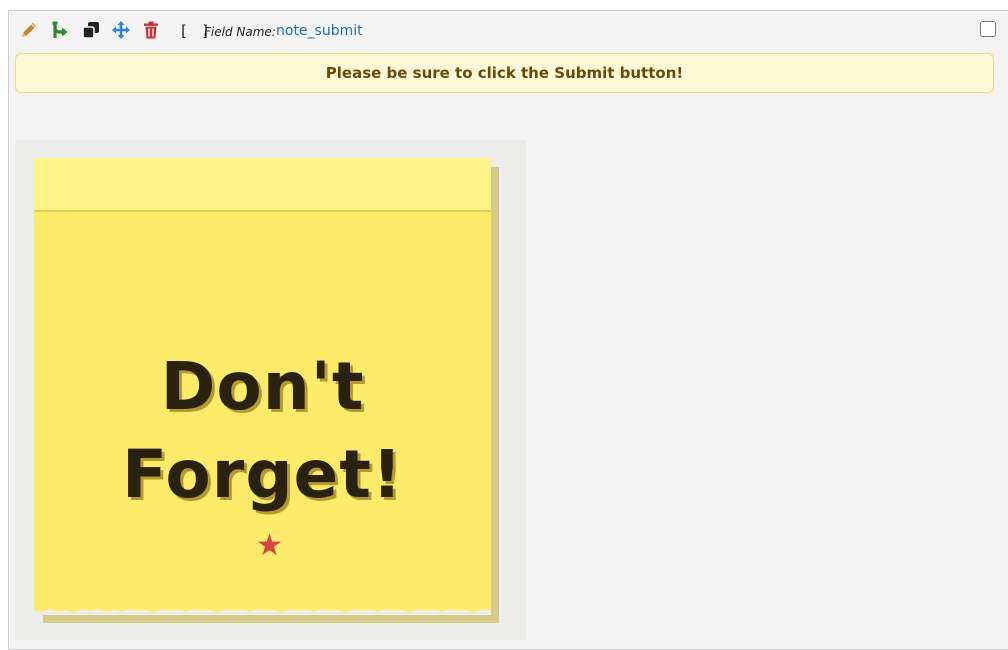  I want to click on torn-edge, so click(262, 612).